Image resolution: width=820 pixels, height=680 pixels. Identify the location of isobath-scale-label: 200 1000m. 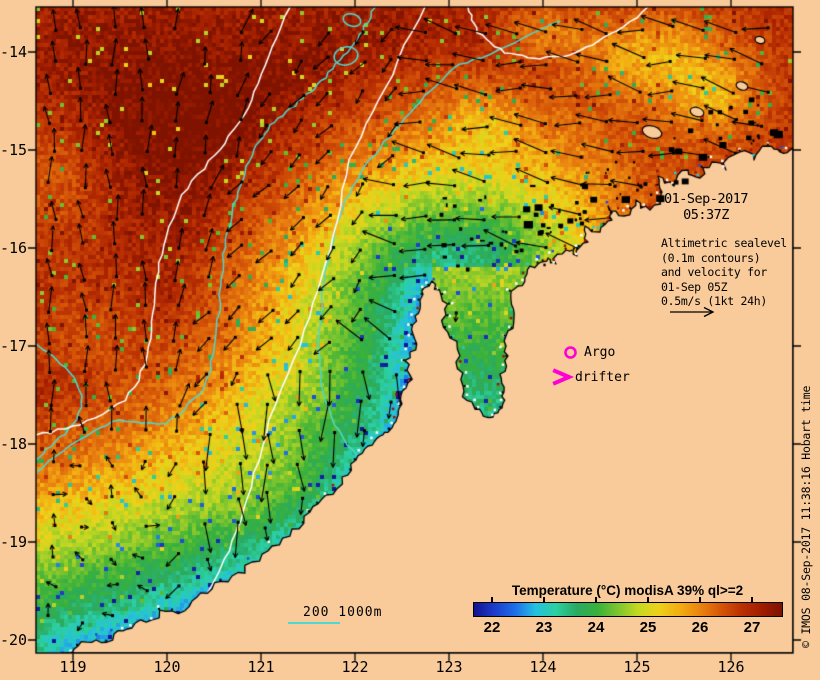
(343, 612).